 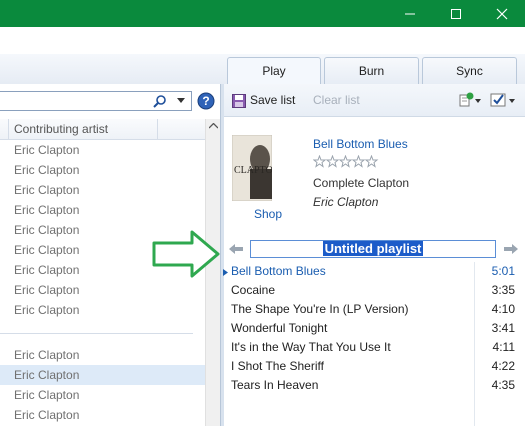 What do you see at coordinates (374, 271) in the screenshot?
I see `table-row: Bell Bottom Blues 5:01` at bounding box center [374, 271].